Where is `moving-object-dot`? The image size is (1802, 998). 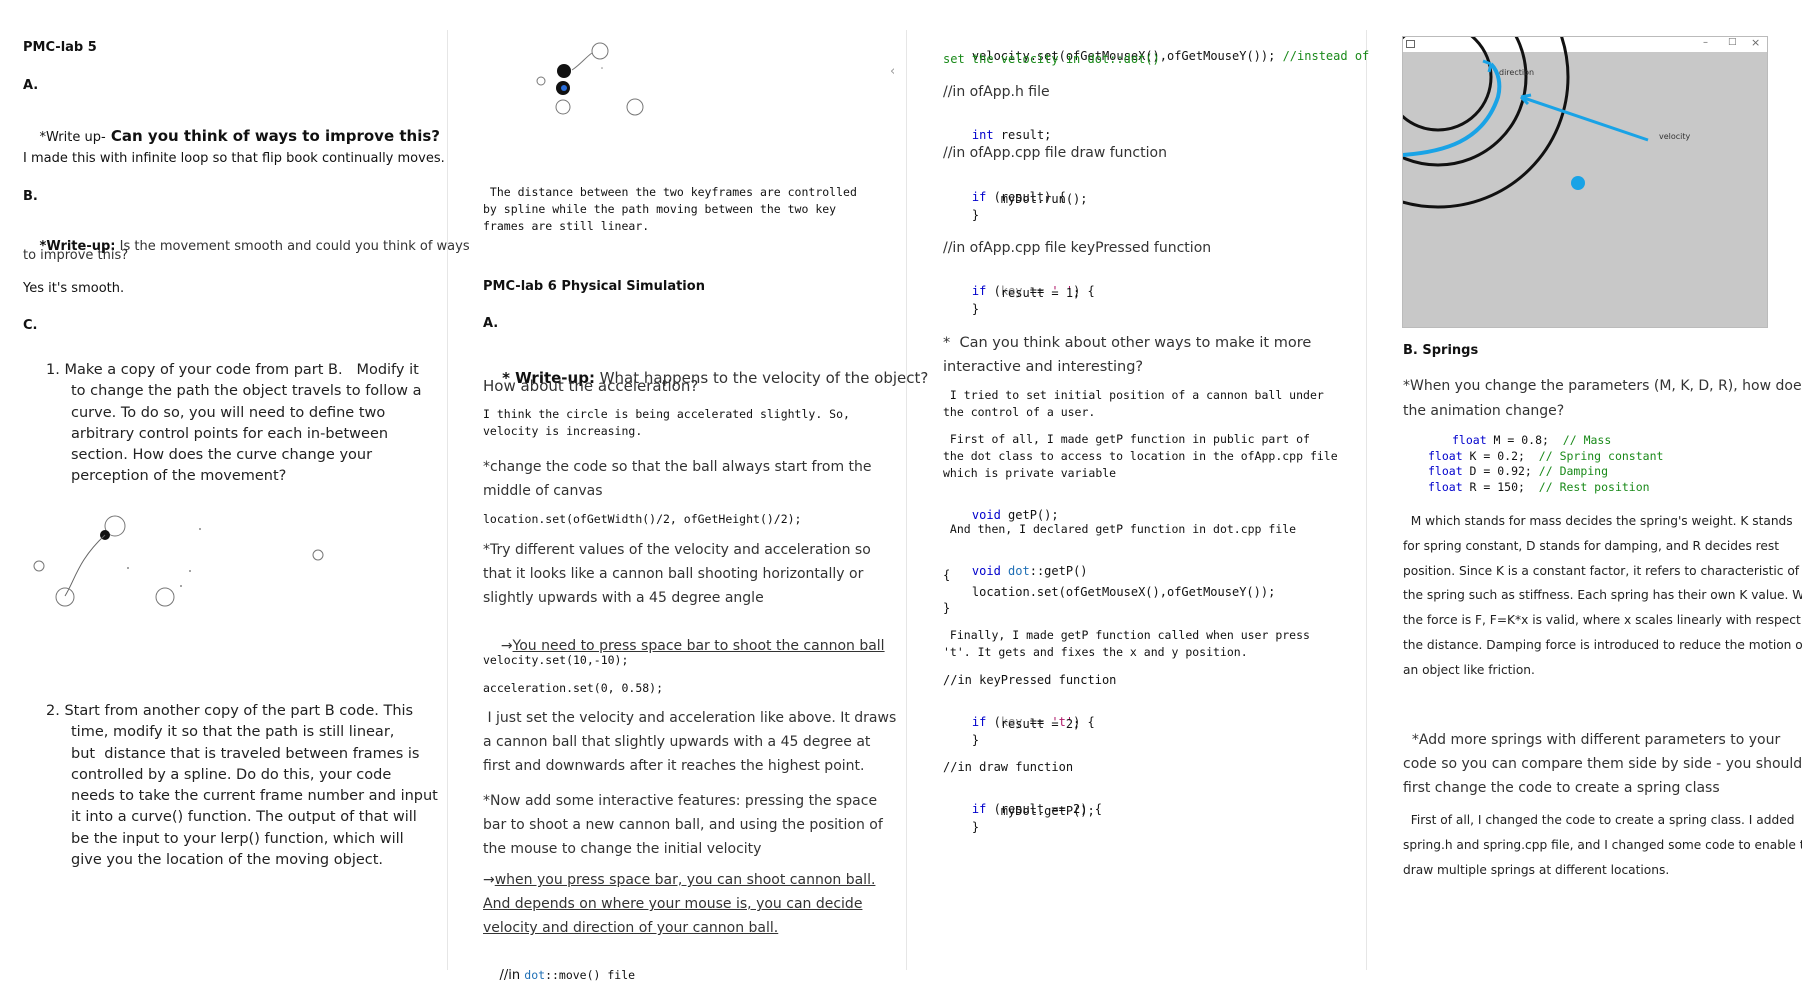
moving-object-dot is located at coordinates (564, 71).